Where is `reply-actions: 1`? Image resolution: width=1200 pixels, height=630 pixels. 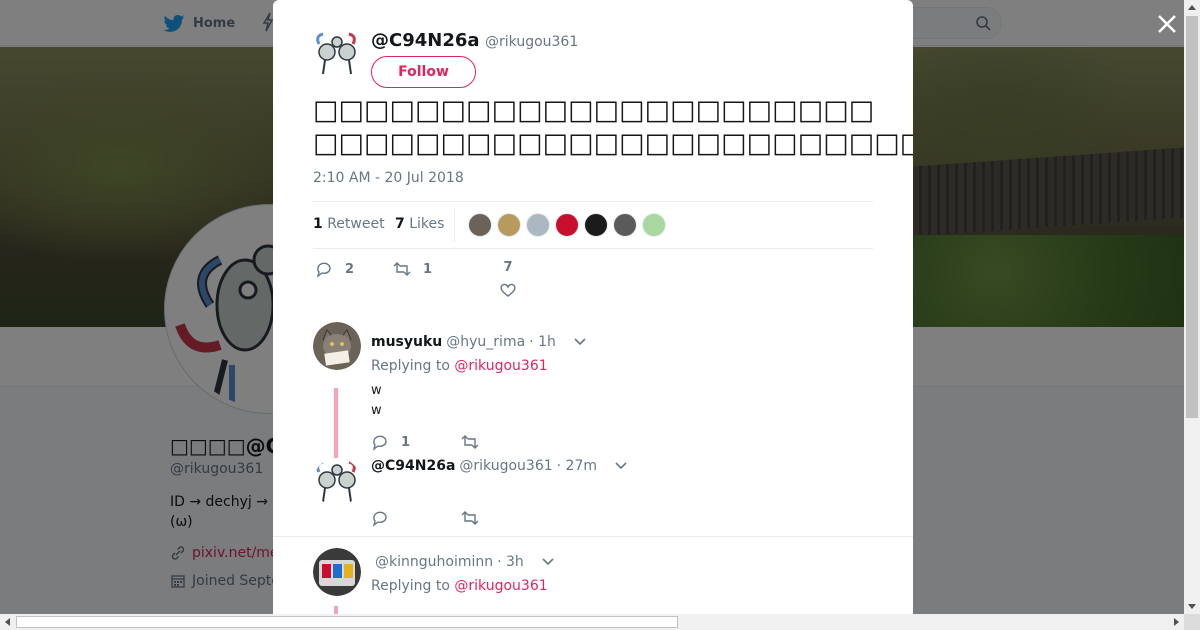
reply-actions: 1 is located at coordinates (461, 442).